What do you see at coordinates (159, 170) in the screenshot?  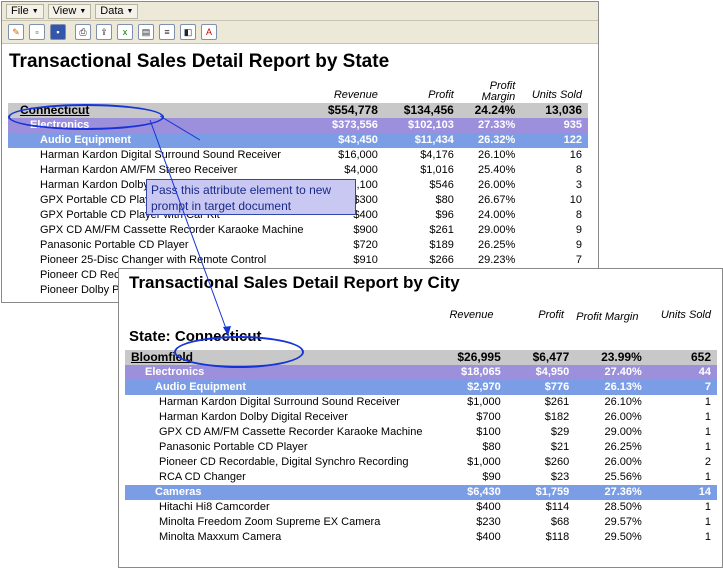 I see `item-name: Harman Kardon AM/FM Stereo Receiver` at bounding box center [159, 170].